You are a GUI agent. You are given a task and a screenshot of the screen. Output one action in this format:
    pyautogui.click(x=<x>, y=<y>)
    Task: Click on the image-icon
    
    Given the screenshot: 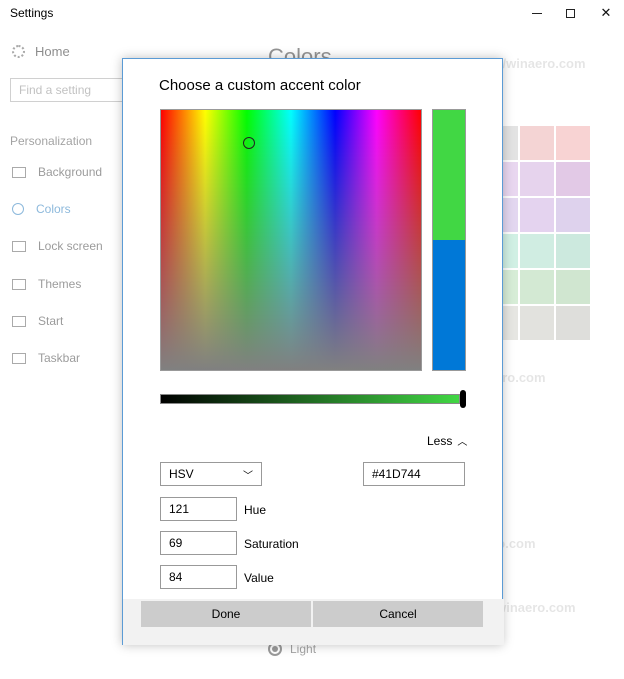 What is the action you would take?
    pyautogui.click(x=19, y=172)
    